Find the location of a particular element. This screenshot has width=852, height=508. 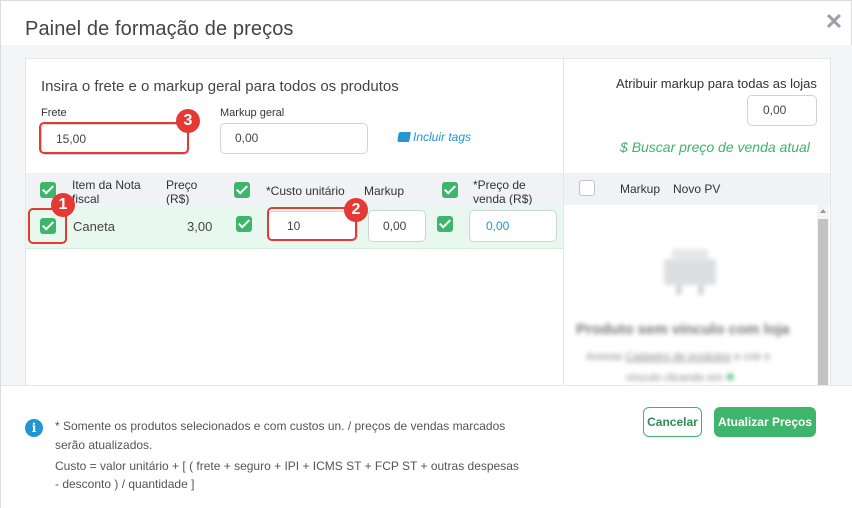

update-prices-button: Atualizar Preços is located at coordinates (765, 422).